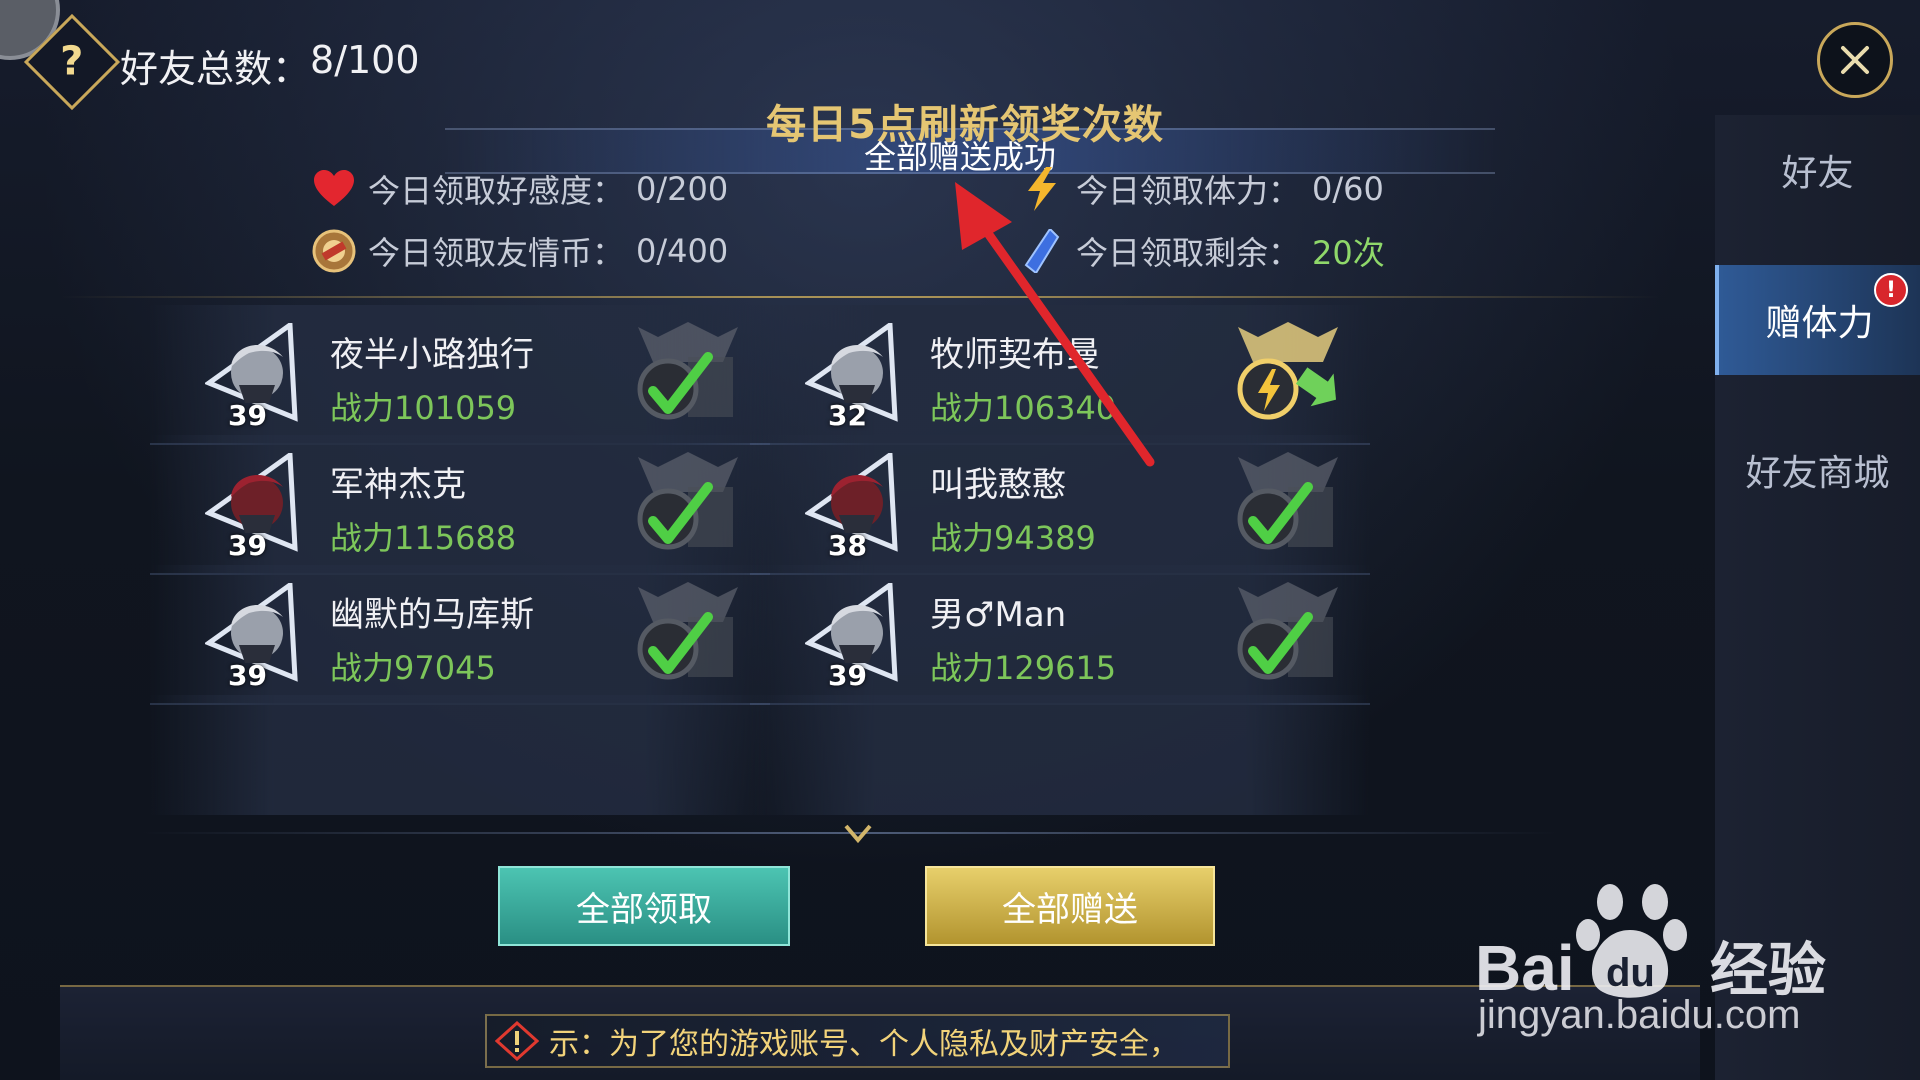 This screenshot has height=1080, width=1920. I want to click on stat-value: 20次, so click(1348, 253).